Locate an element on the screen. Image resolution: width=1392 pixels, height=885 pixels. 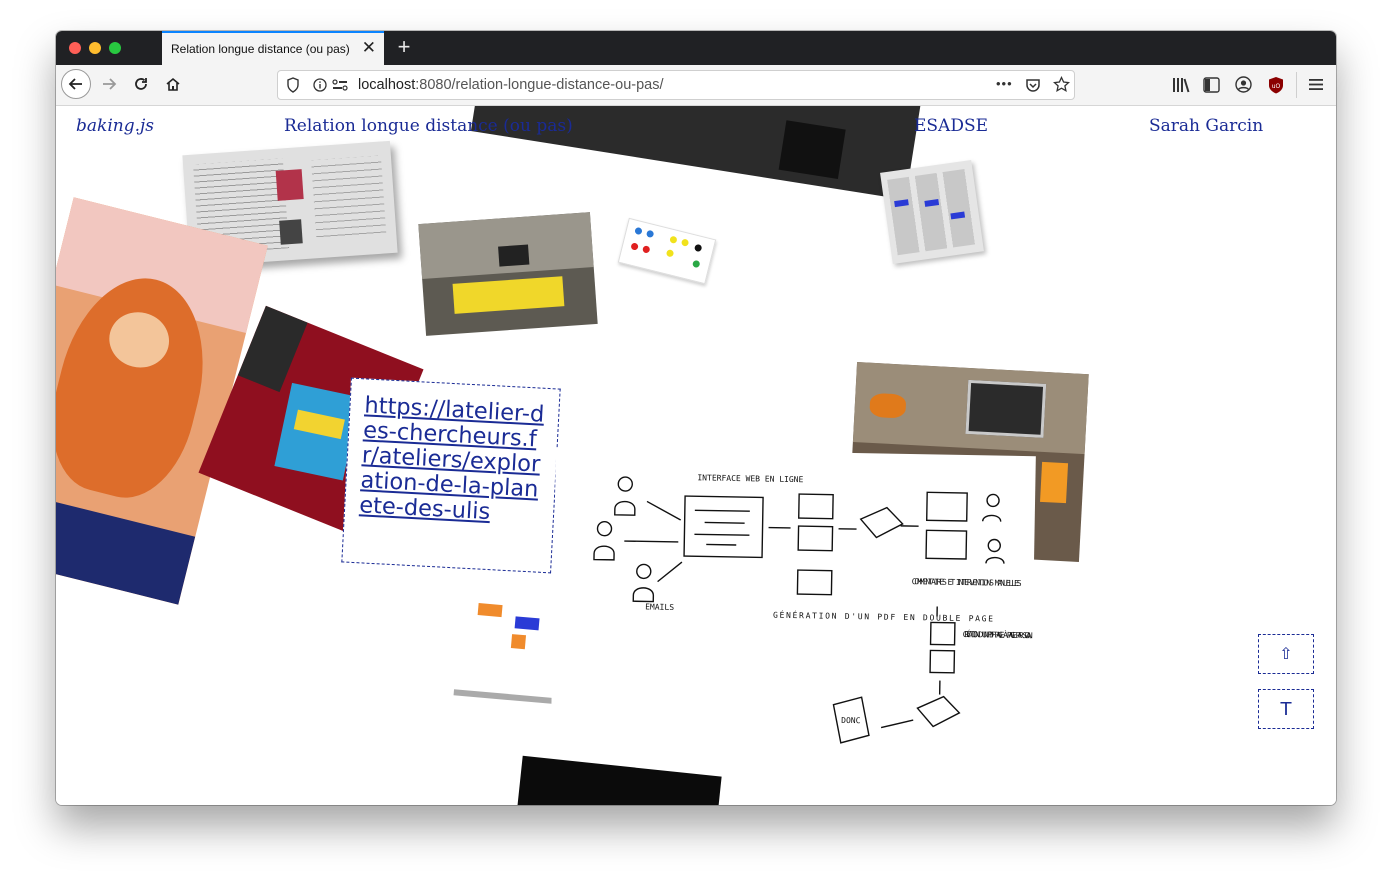
screenshot-portrait is located at coordinates (291, 232).